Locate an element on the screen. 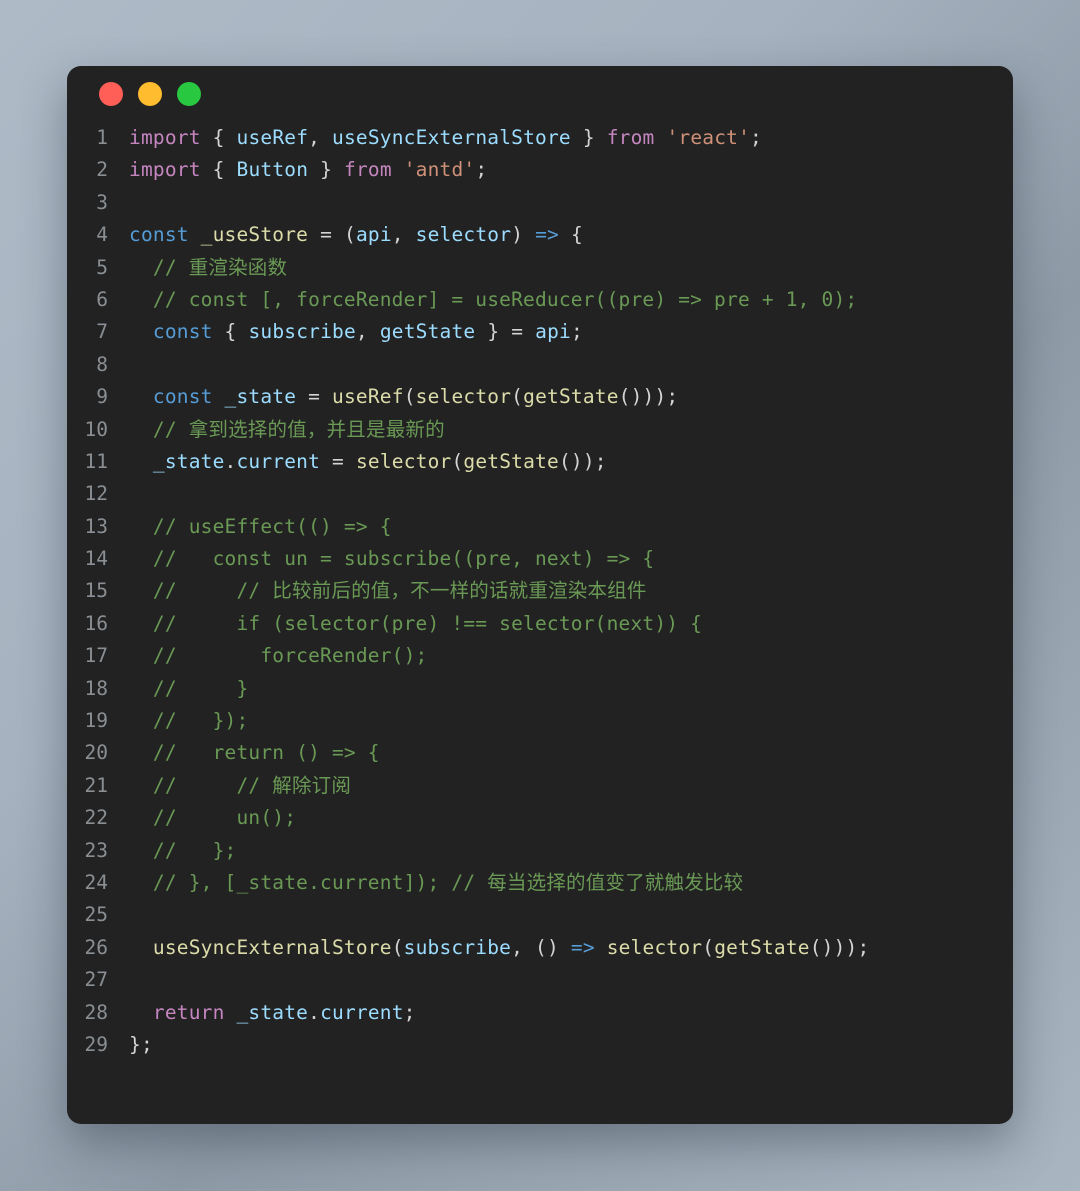 Image resolution: width=1080 pixels, height=1191 pixels. code-token: // un(); is located at coordinates (213, 818).